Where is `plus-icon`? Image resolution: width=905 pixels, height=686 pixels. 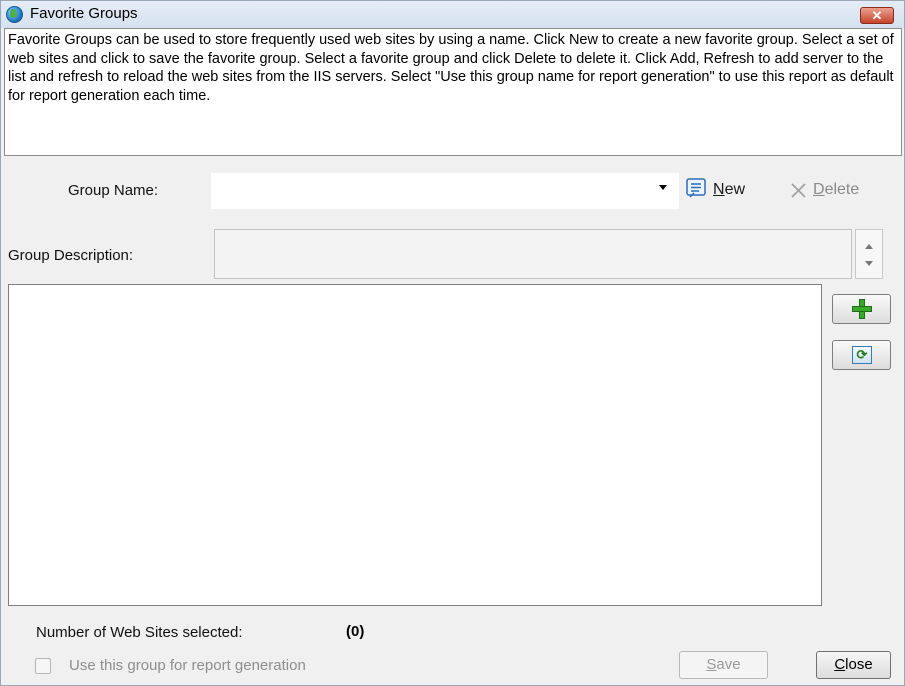 plus-icon is located at coordinates (862, 309).